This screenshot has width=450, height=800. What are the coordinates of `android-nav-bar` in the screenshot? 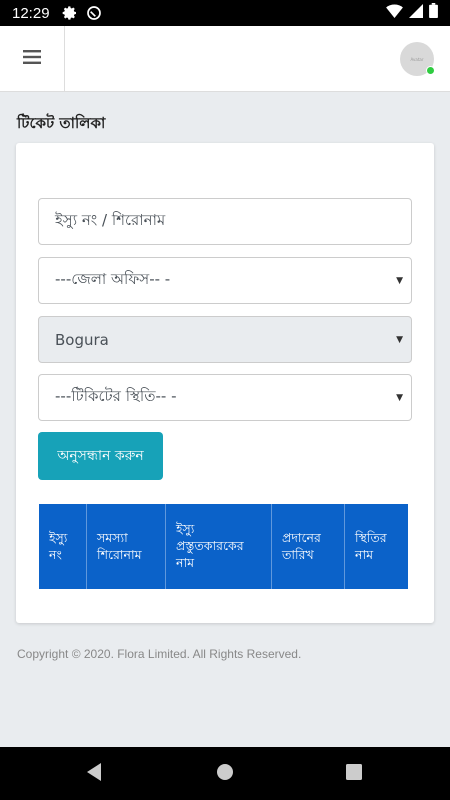 It's located at (225, 773).